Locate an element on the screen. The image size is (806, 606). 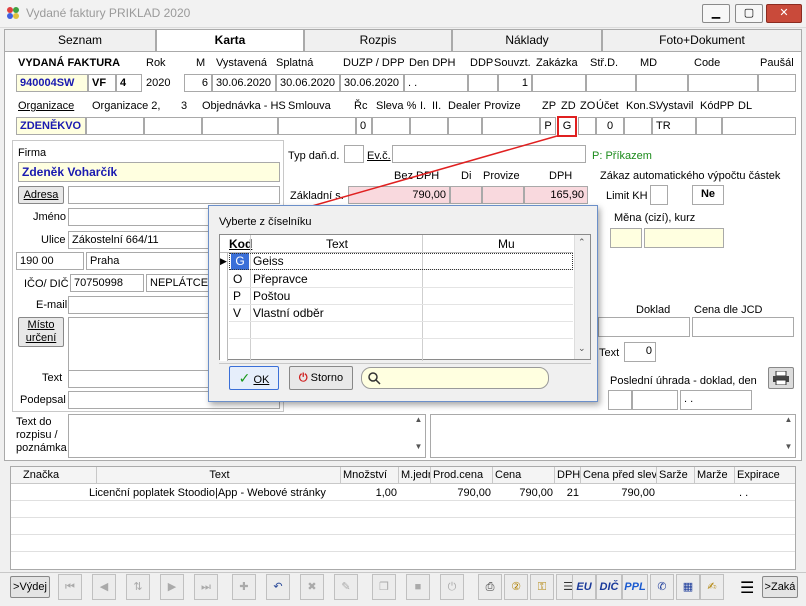
close-button: ✕ is located at coordinates (784, 13).